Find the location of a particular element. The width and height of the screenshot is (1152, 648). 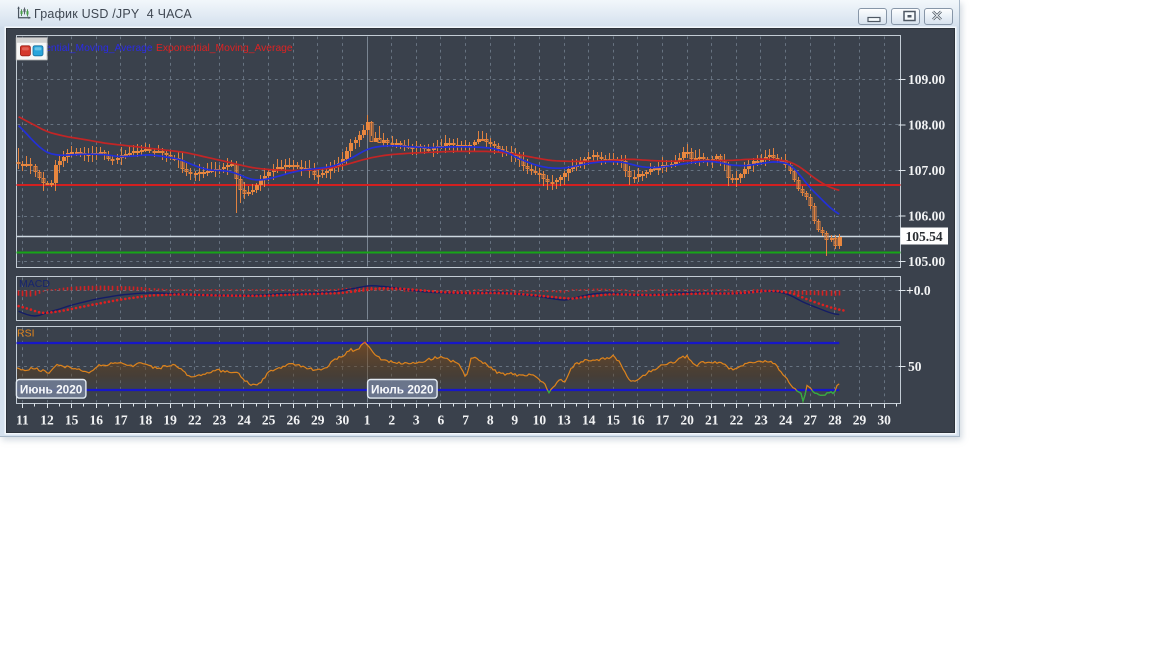

svg-text: 13 is located at coordinates (564, 420).